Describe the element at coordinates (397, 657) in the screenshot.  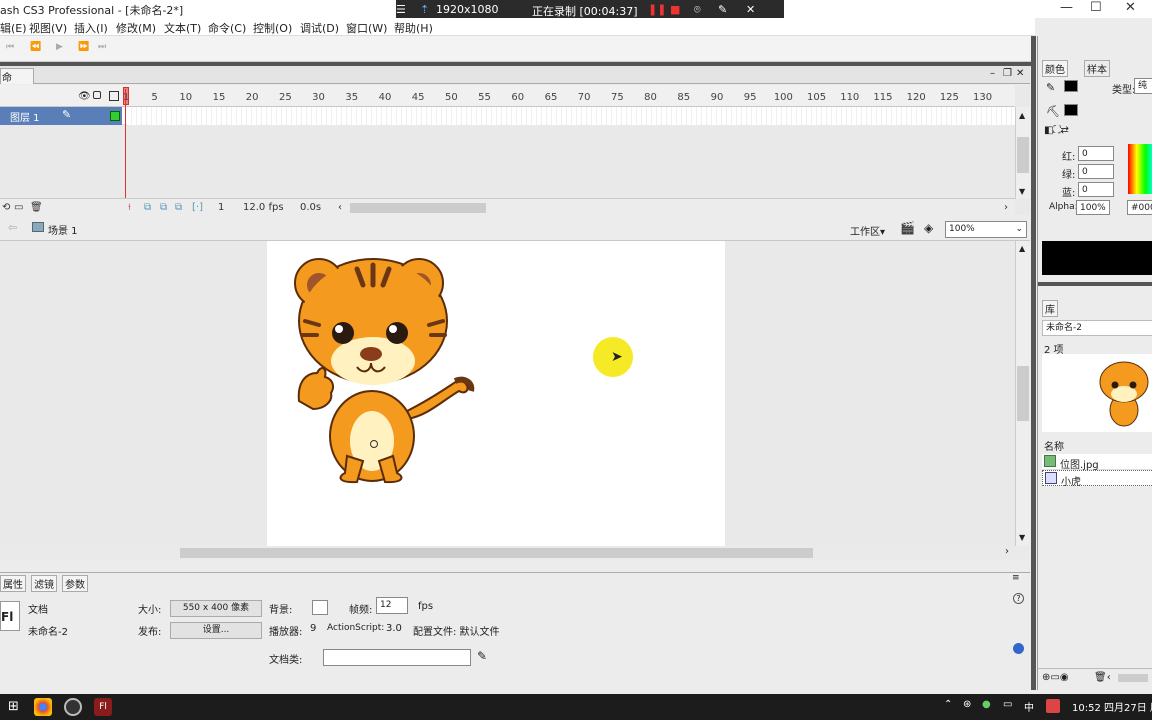
I see `document-class-input` at that location.